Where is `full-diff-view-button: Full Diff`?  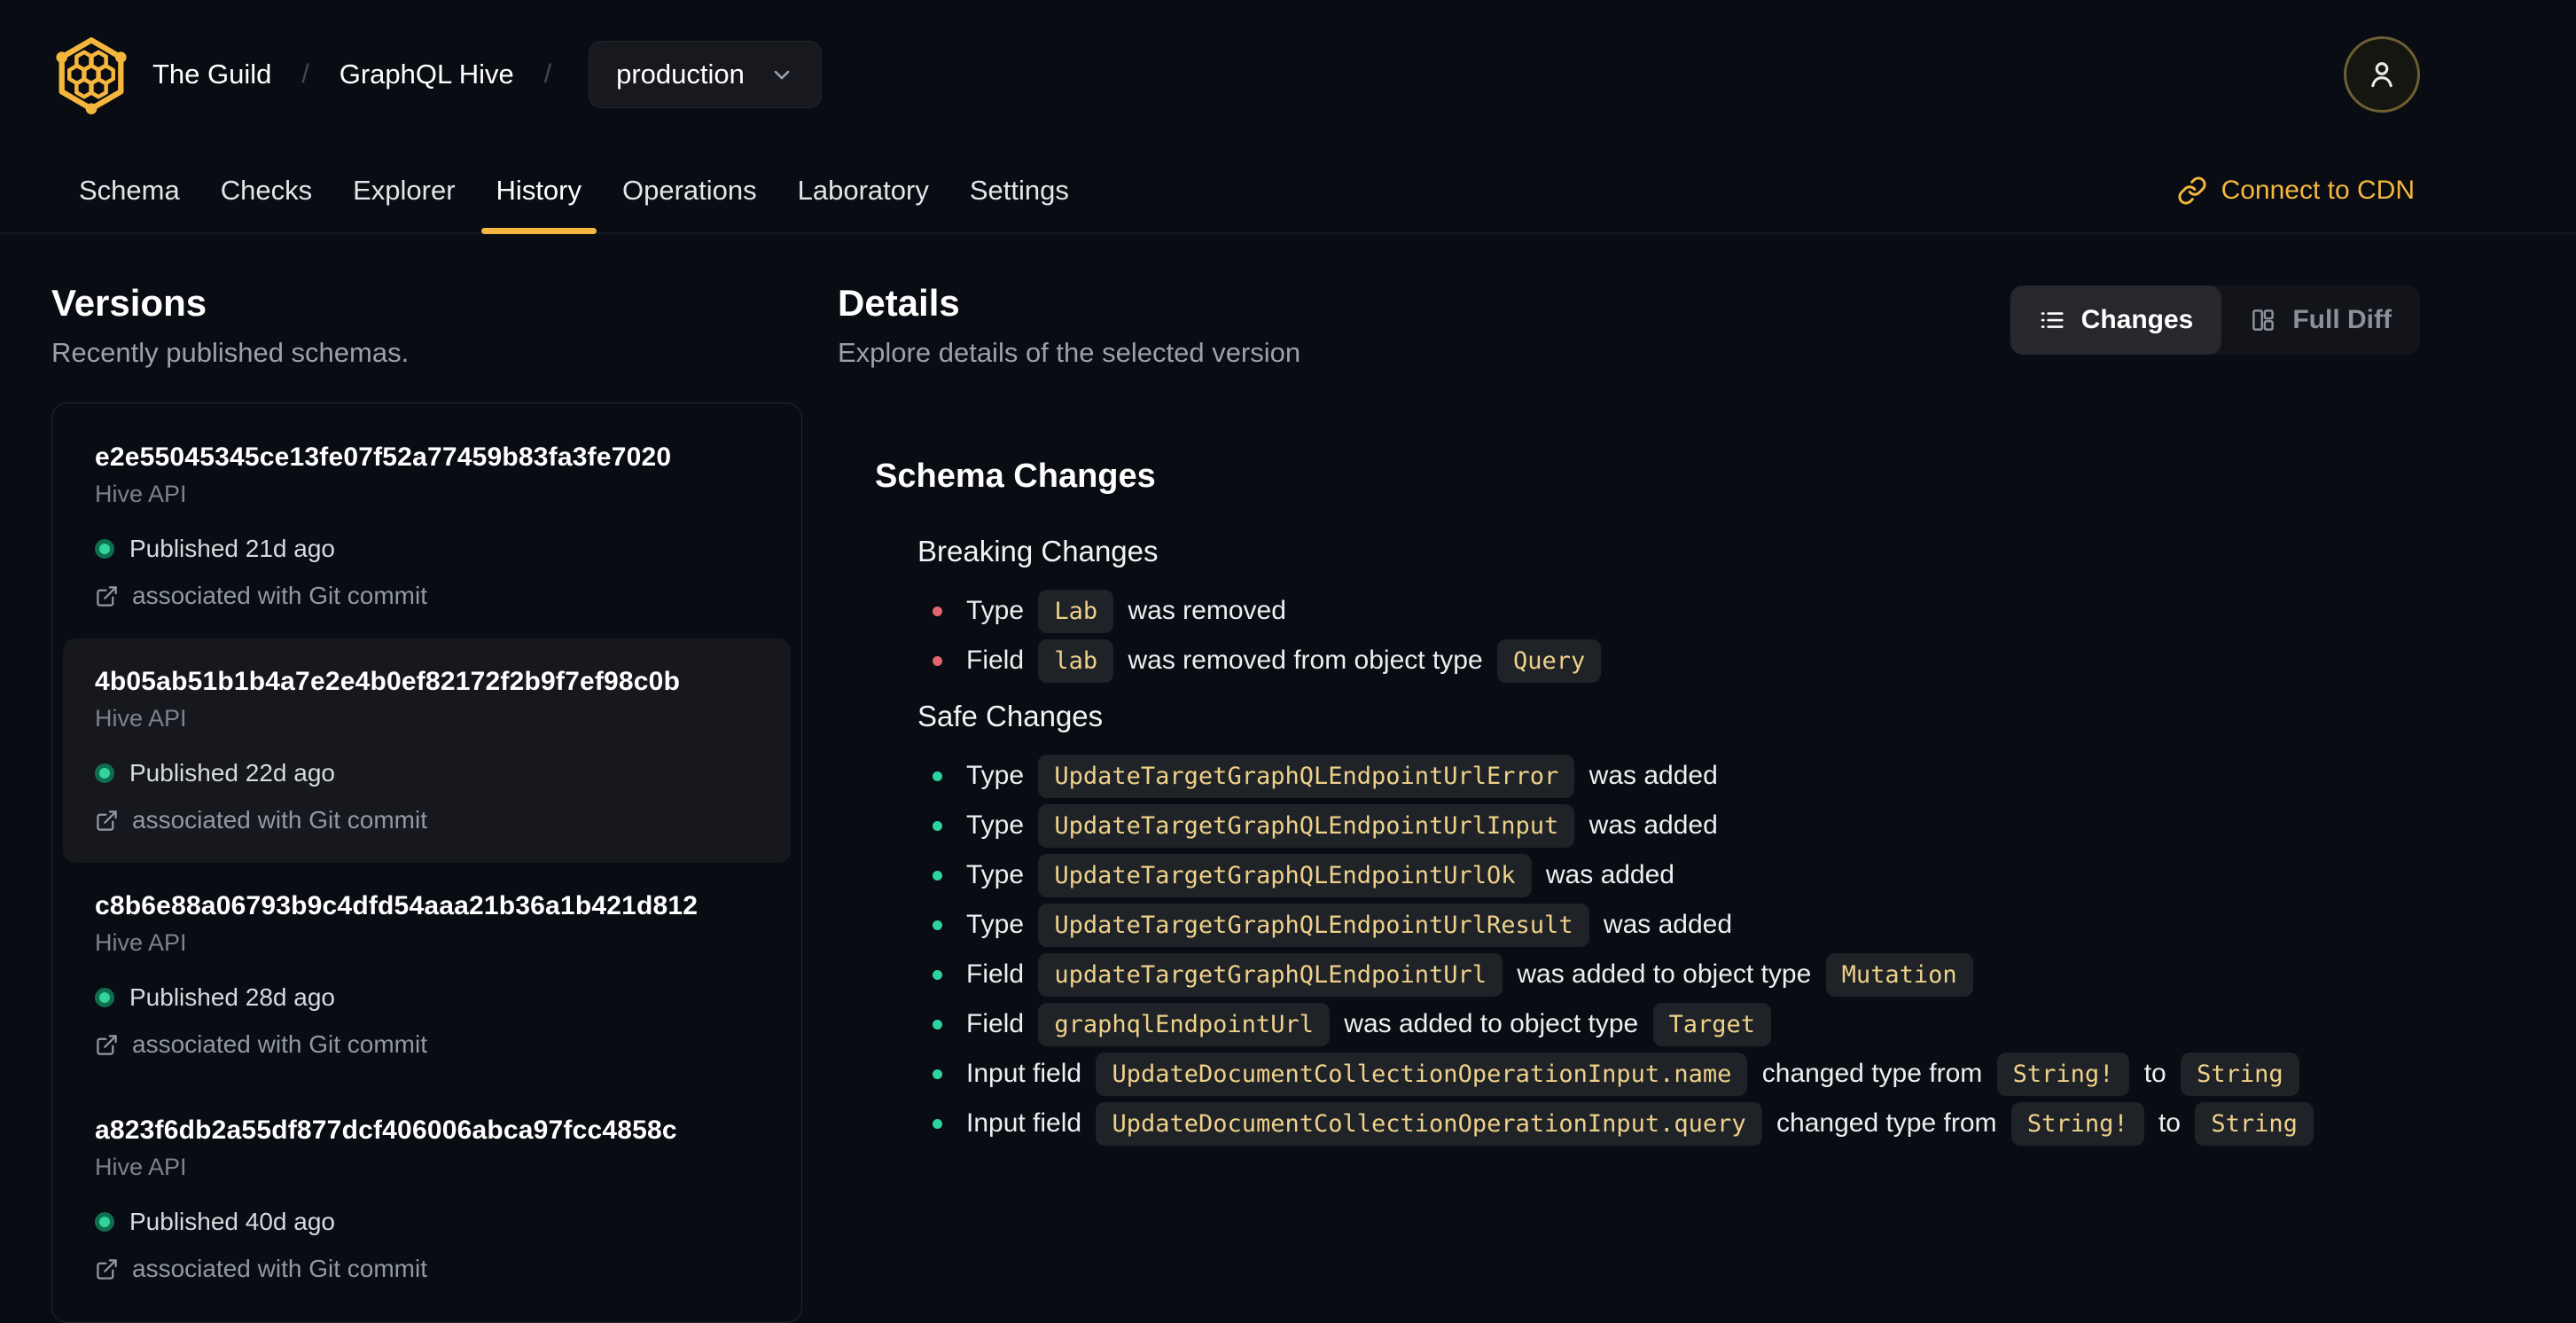
full-diff-view-button: Full Diff is located at coordinates (2320, 320).